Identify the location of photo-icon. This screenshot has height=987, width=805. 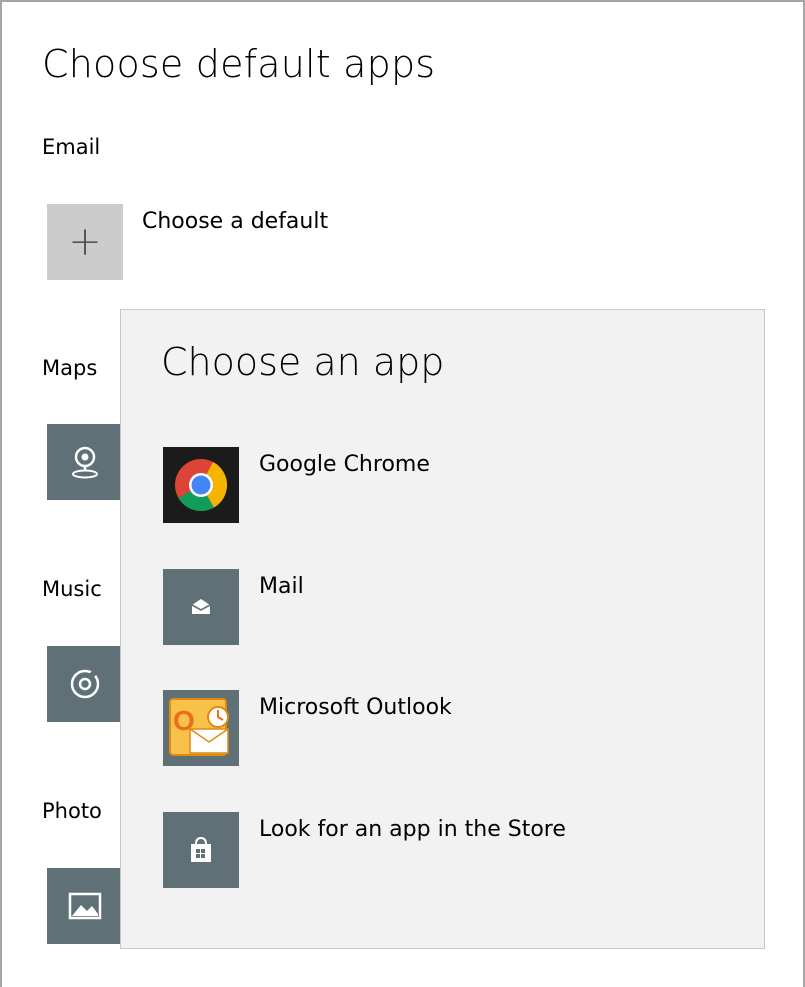
(85, 906).